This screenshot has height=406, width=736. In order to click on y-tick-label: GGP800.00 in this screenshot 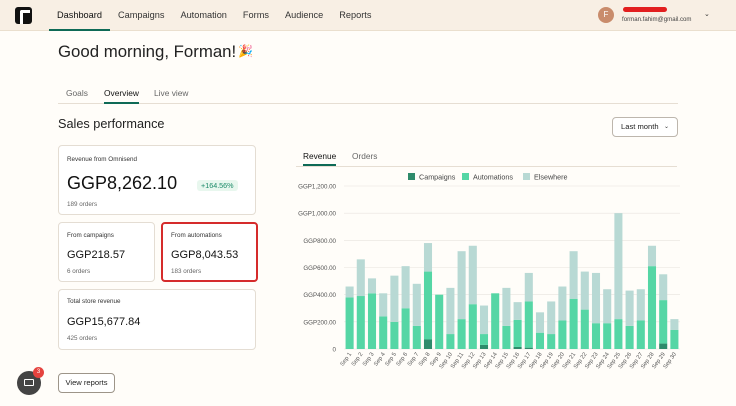, I will do `click(319, 241)`.